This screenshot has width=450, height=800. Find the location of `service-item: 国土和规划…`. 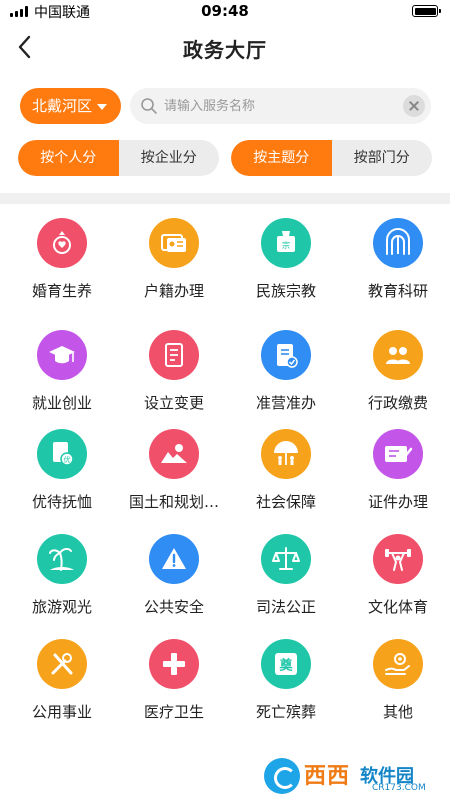

service-item: 国土和规划… is located at coordinates (174, 470).